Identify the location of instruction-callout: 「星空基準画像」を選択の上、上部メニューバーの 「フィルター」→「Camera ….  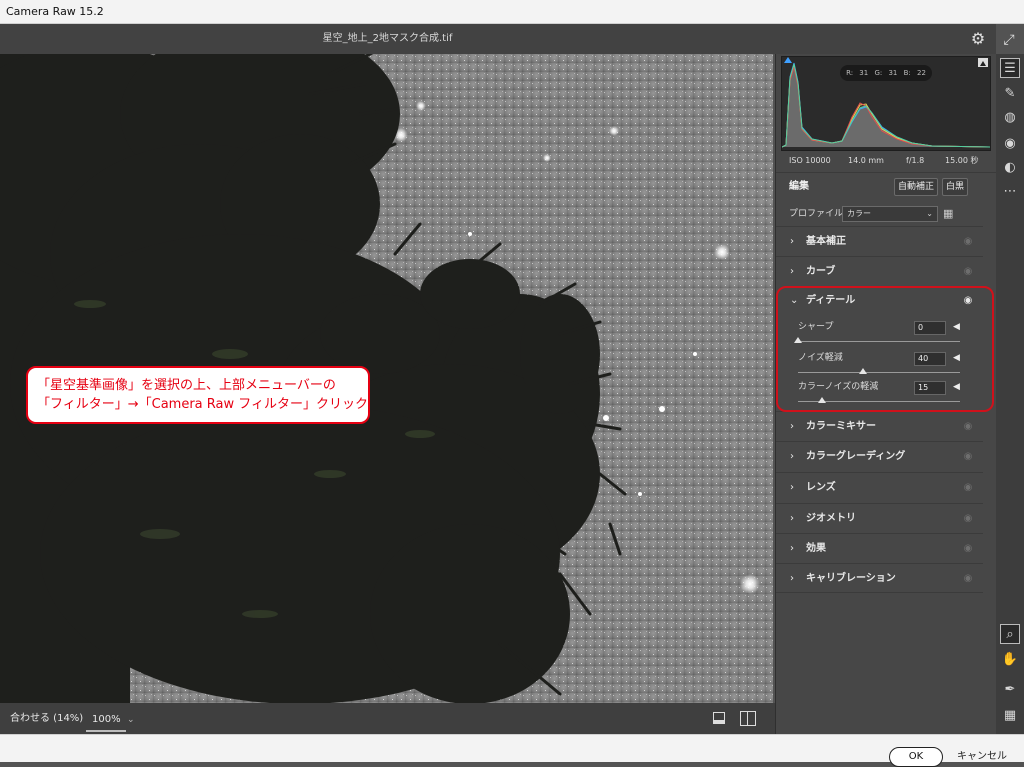
(198, 395).